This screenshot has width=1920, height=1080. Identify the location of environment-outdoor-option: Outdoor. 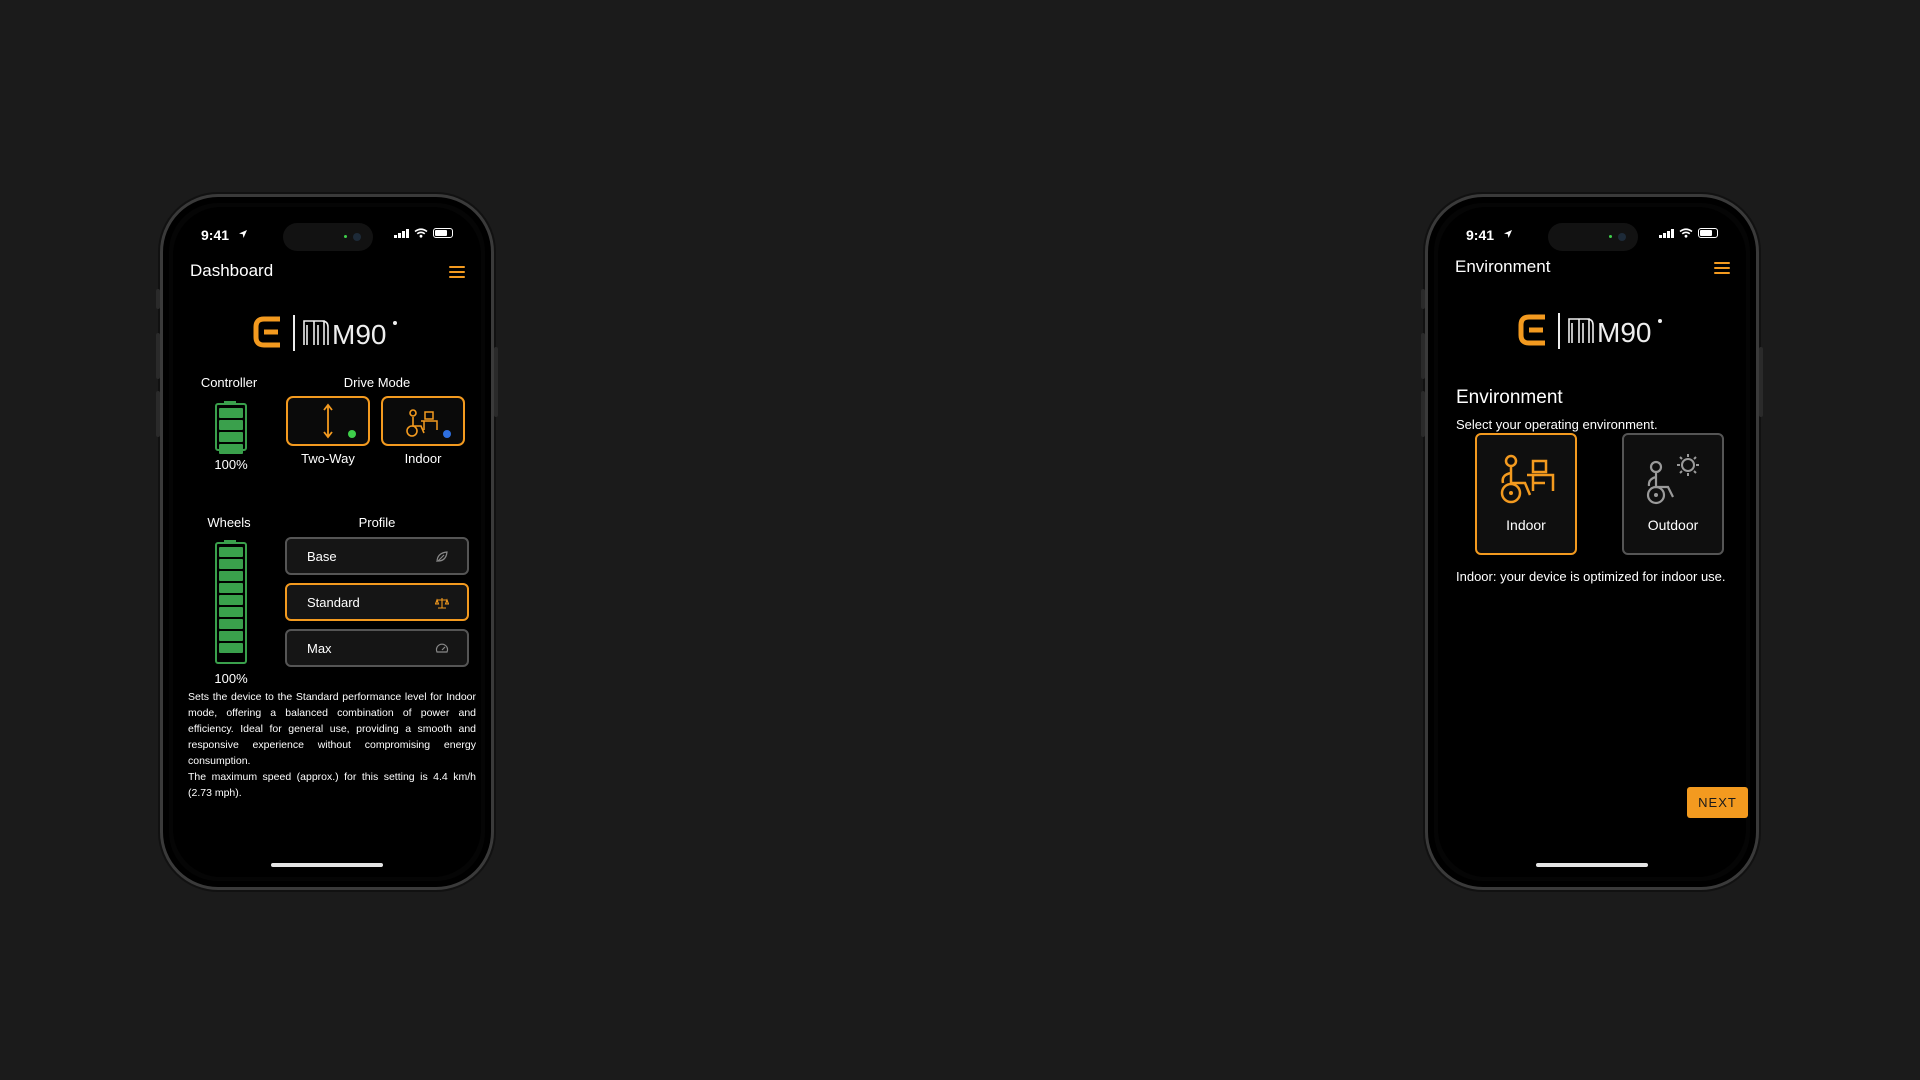
(1673, 494).